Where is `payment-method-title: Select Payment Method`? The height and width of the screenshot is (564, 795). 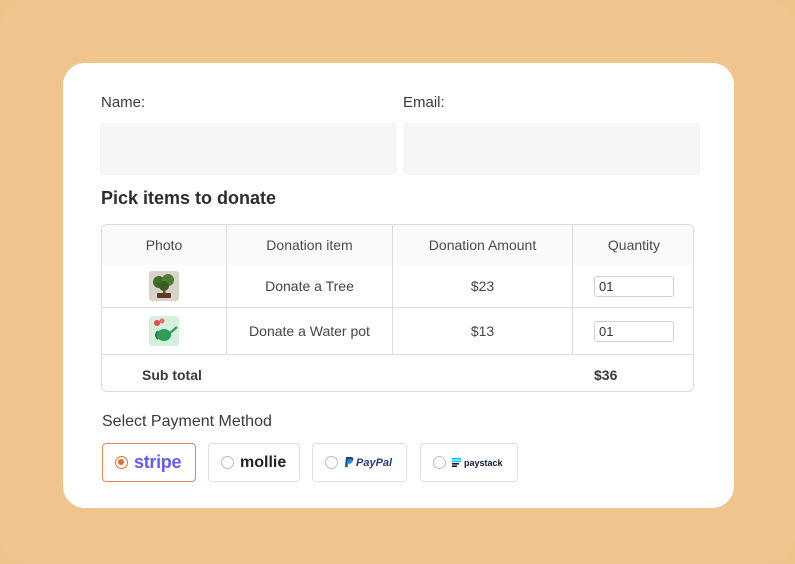 payment-method-title: Select Payment Method is located at coordinates (187, 421).